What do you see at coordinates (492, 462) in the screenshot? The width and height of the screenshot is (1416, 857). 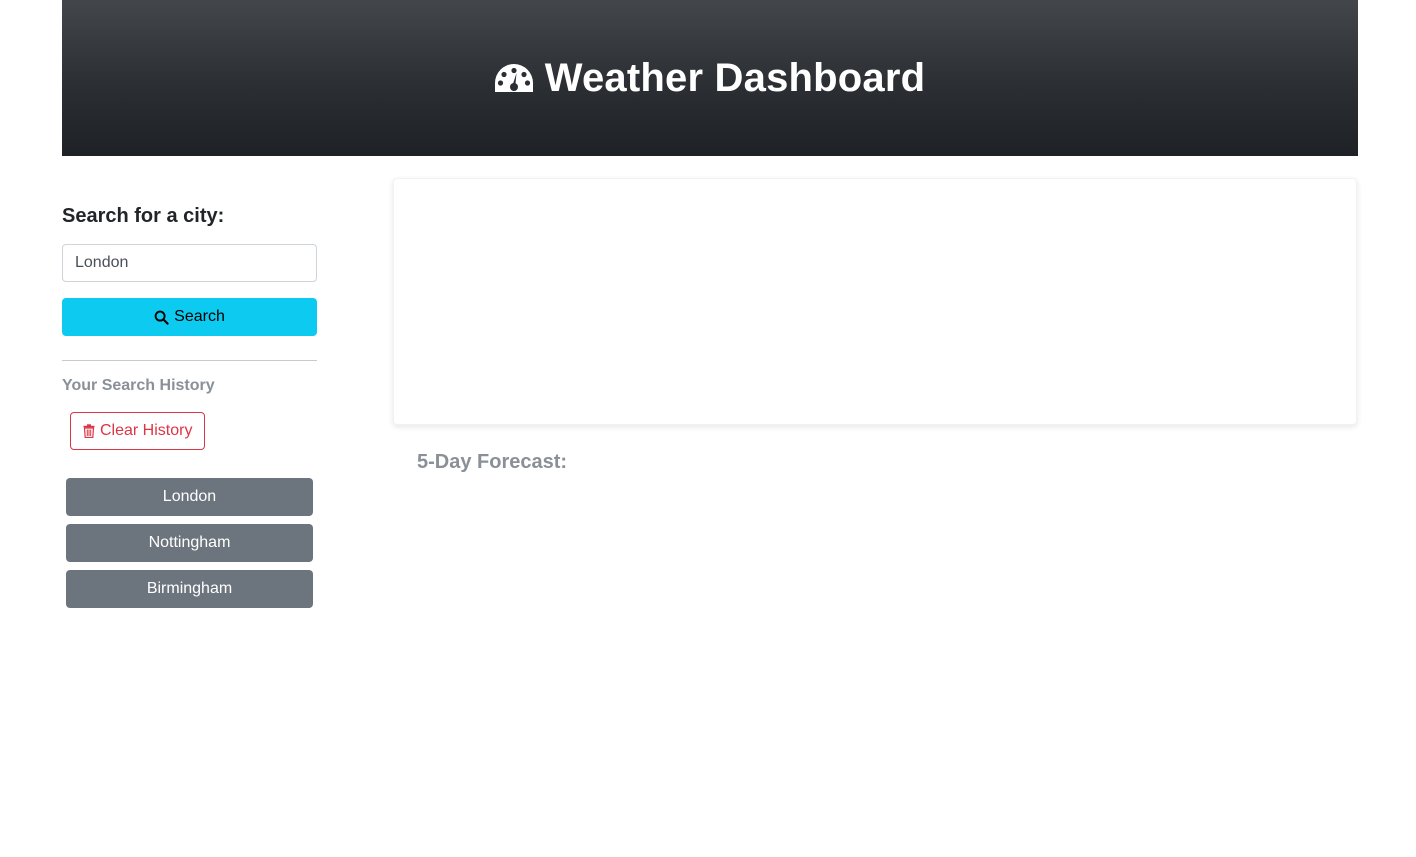 I see `forecast-title: 5-Day Forecast:` at bounding box center [492, 462].